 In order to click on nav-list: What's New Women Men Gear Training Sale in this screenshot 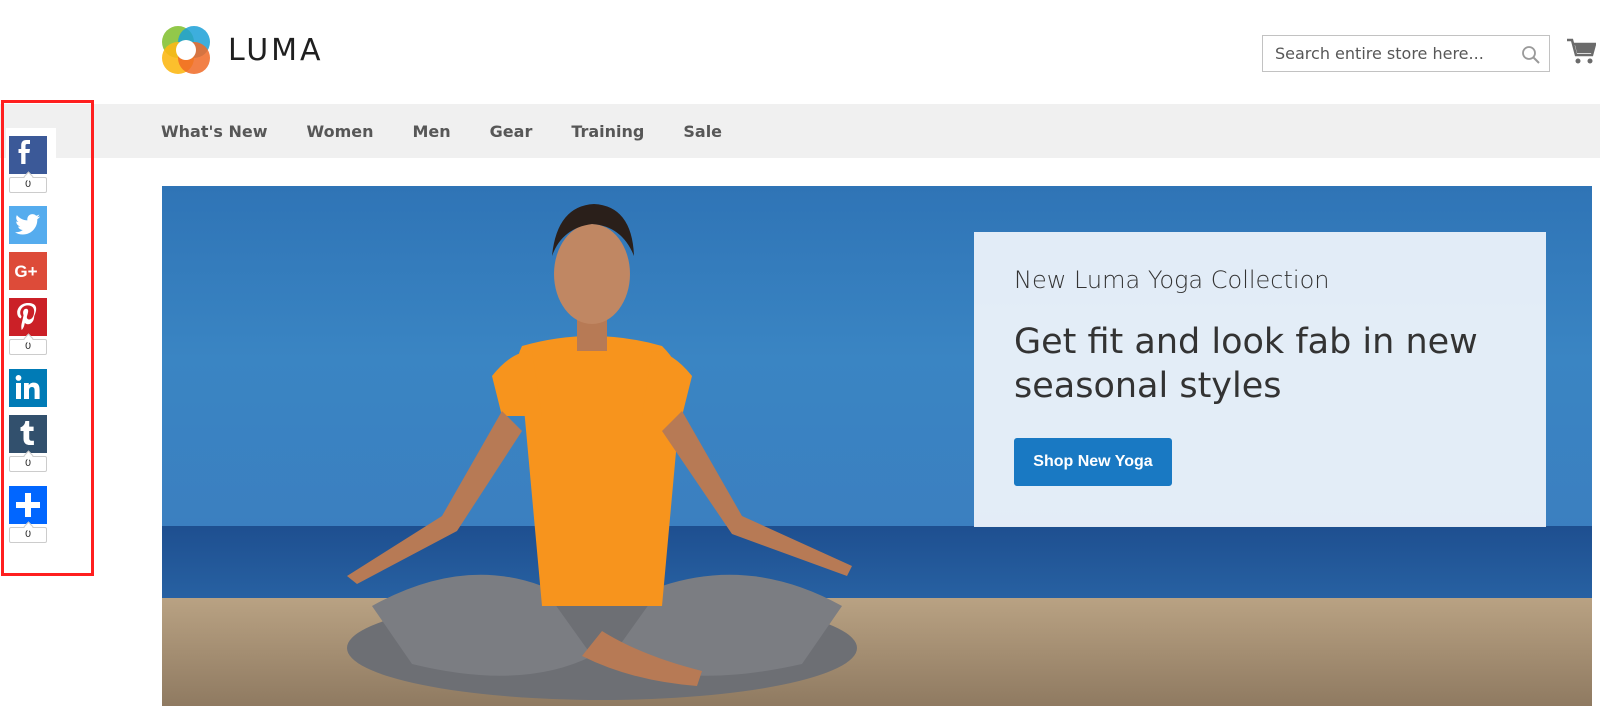, I will do `click(461, 131)`.